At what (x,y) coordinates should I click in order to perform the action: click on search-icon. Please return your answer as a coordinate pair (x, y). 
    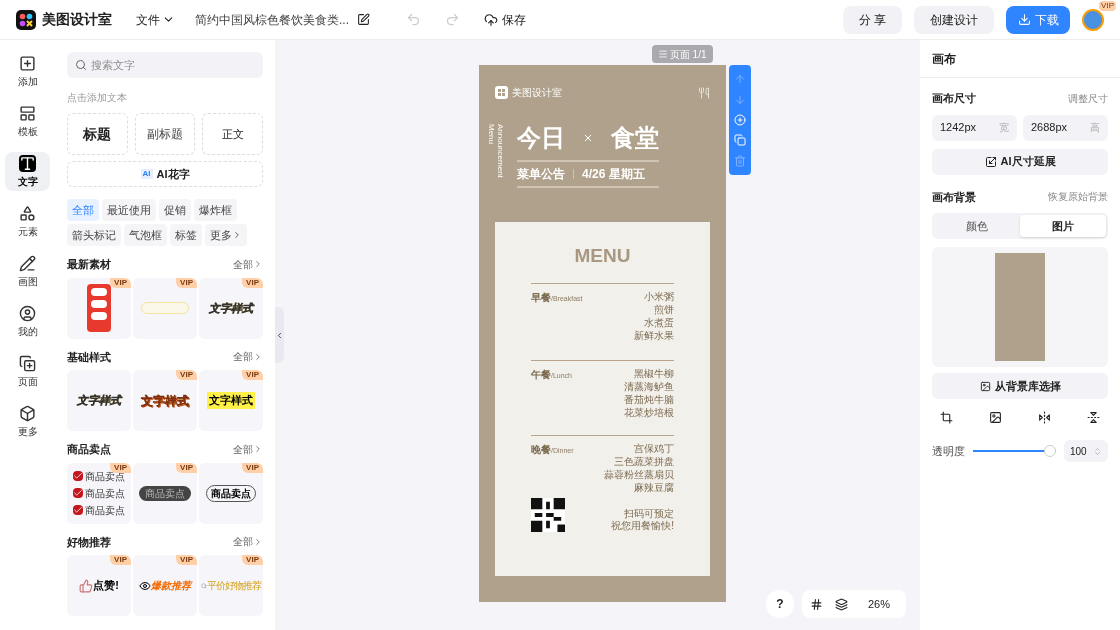
    Looking at the image, I should click on (204, 585).